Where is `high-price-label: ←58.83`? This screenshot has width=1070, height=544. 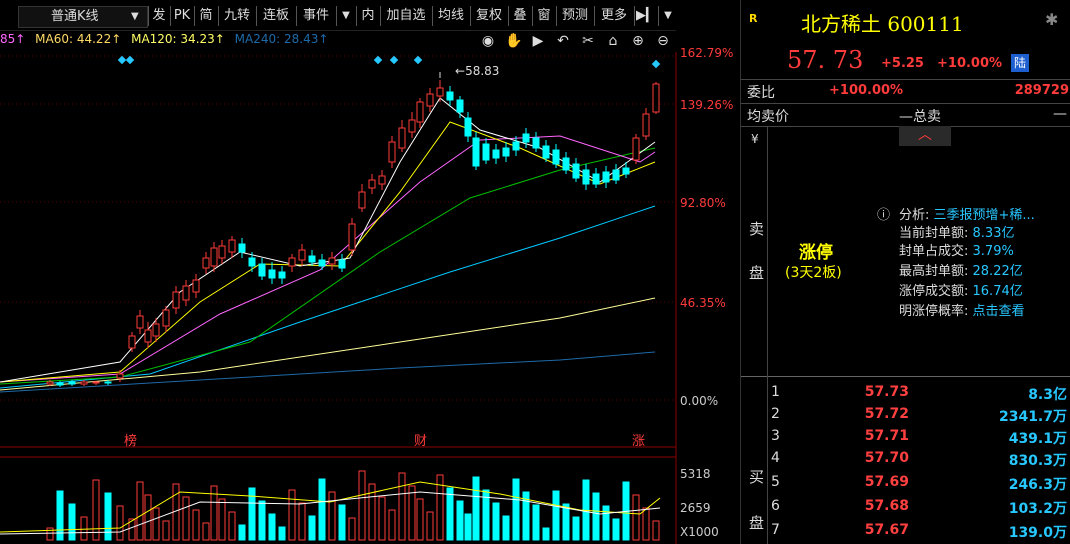
high-price-label: ←58.83 is located at coordinates (477, 71).